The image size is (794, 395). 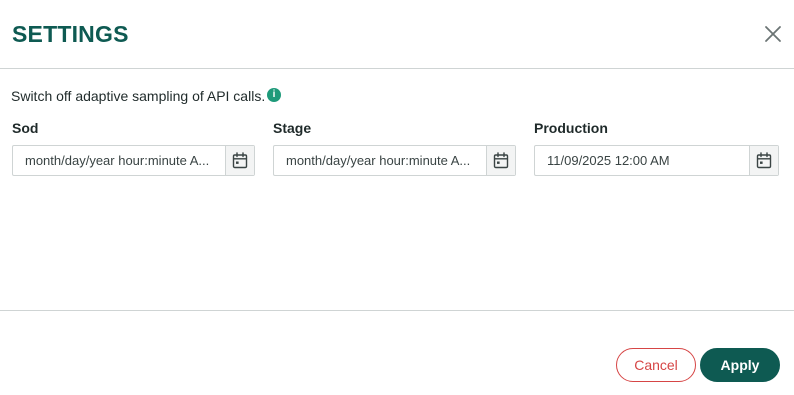 I want to click on production-date-input: 11/09/2025 12:00 AM, so click(x=643, y=160).